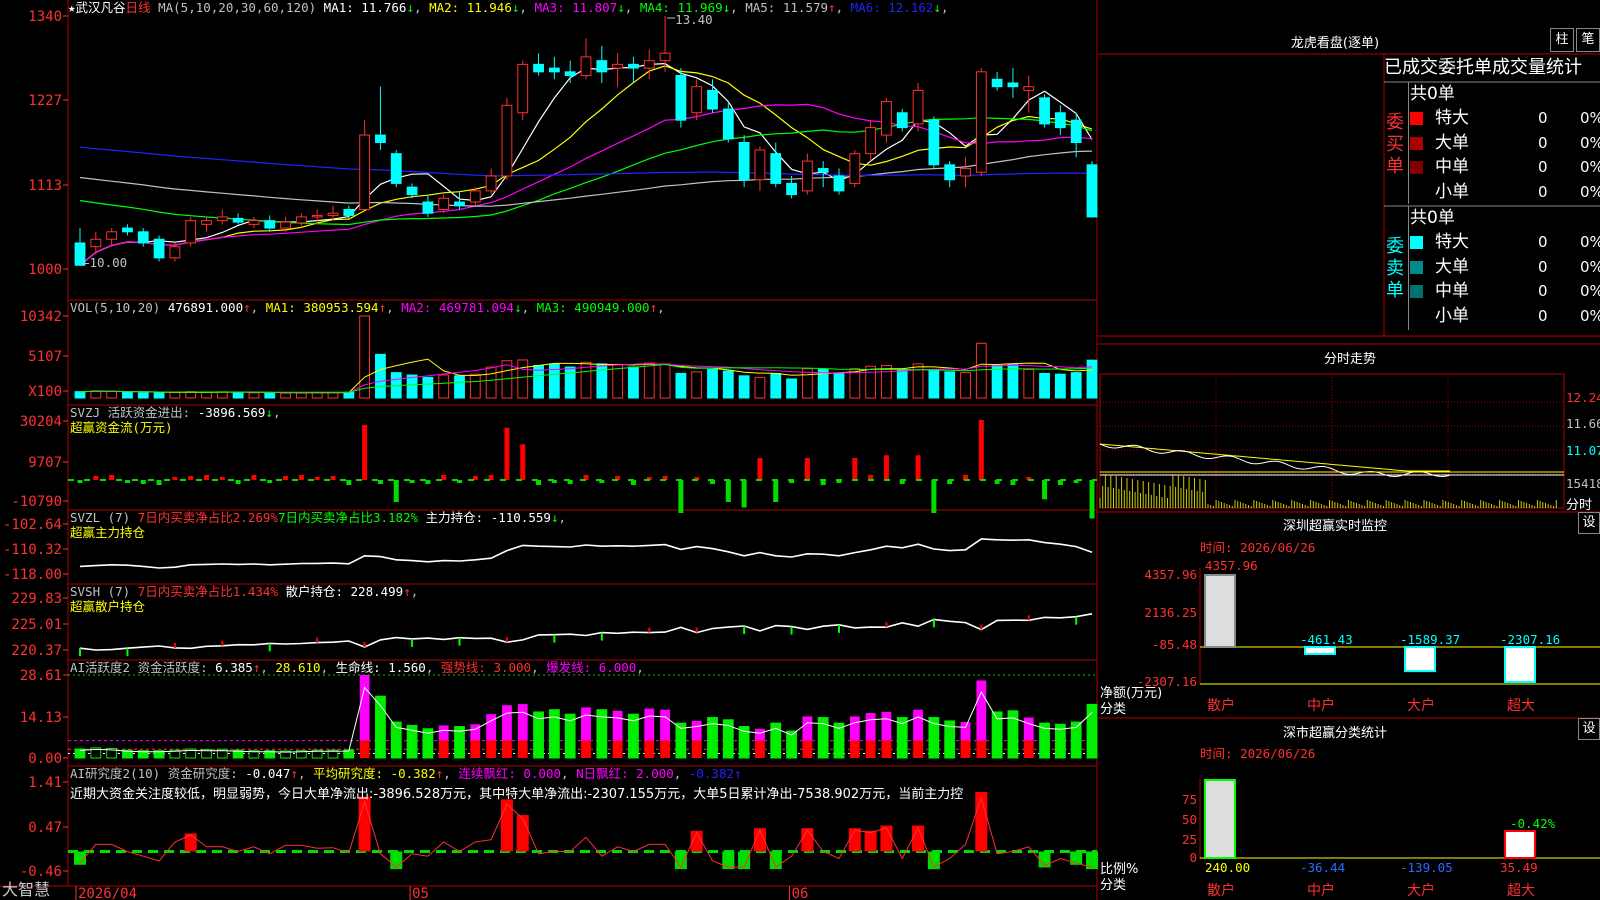 The width and height of the screenshot is (1600, 900). What do you see at coordinates (348, 773) in the screenshot?
I see `ai2-avg: 平均研究度:` at bounding box center [348, 773].